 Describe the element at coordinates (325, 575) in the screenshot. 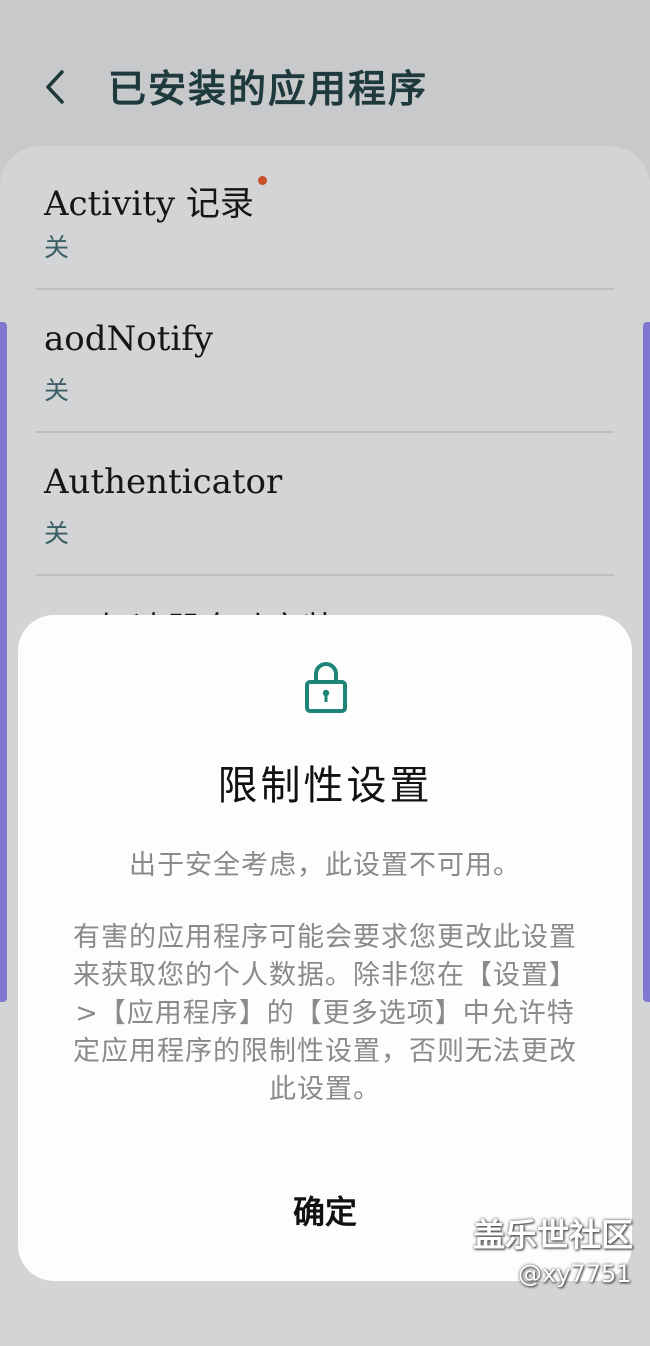

I see `divider` at that location.